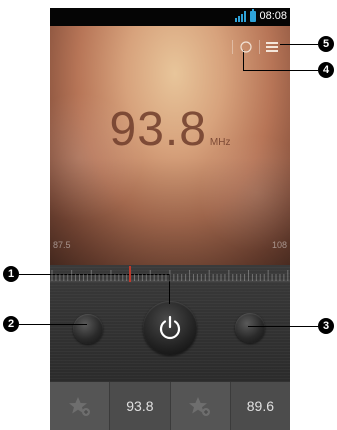 The image size is (337, 430). Describe the element at coordinates (273, 16) in the screenshot. I see `status-time: 08:08` at that location.